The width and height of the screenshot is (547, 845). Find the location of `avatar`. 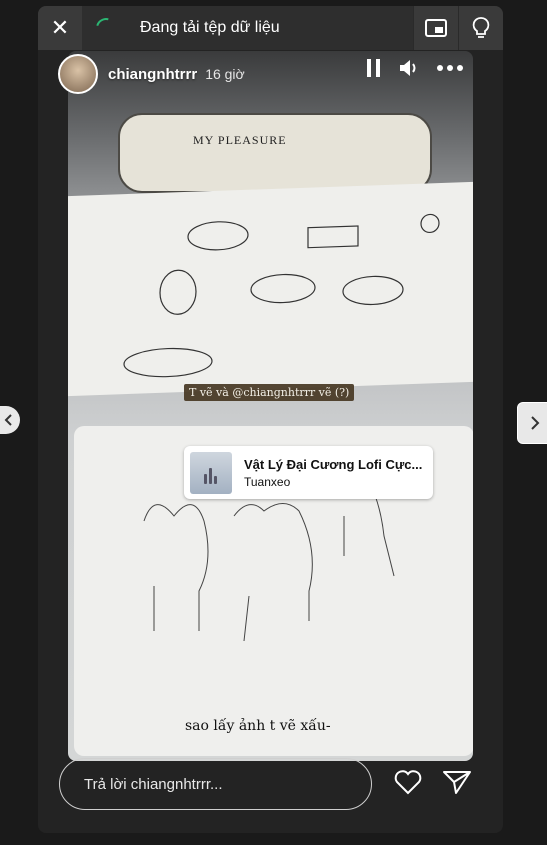

avatar is located at coordinates (78, 74).